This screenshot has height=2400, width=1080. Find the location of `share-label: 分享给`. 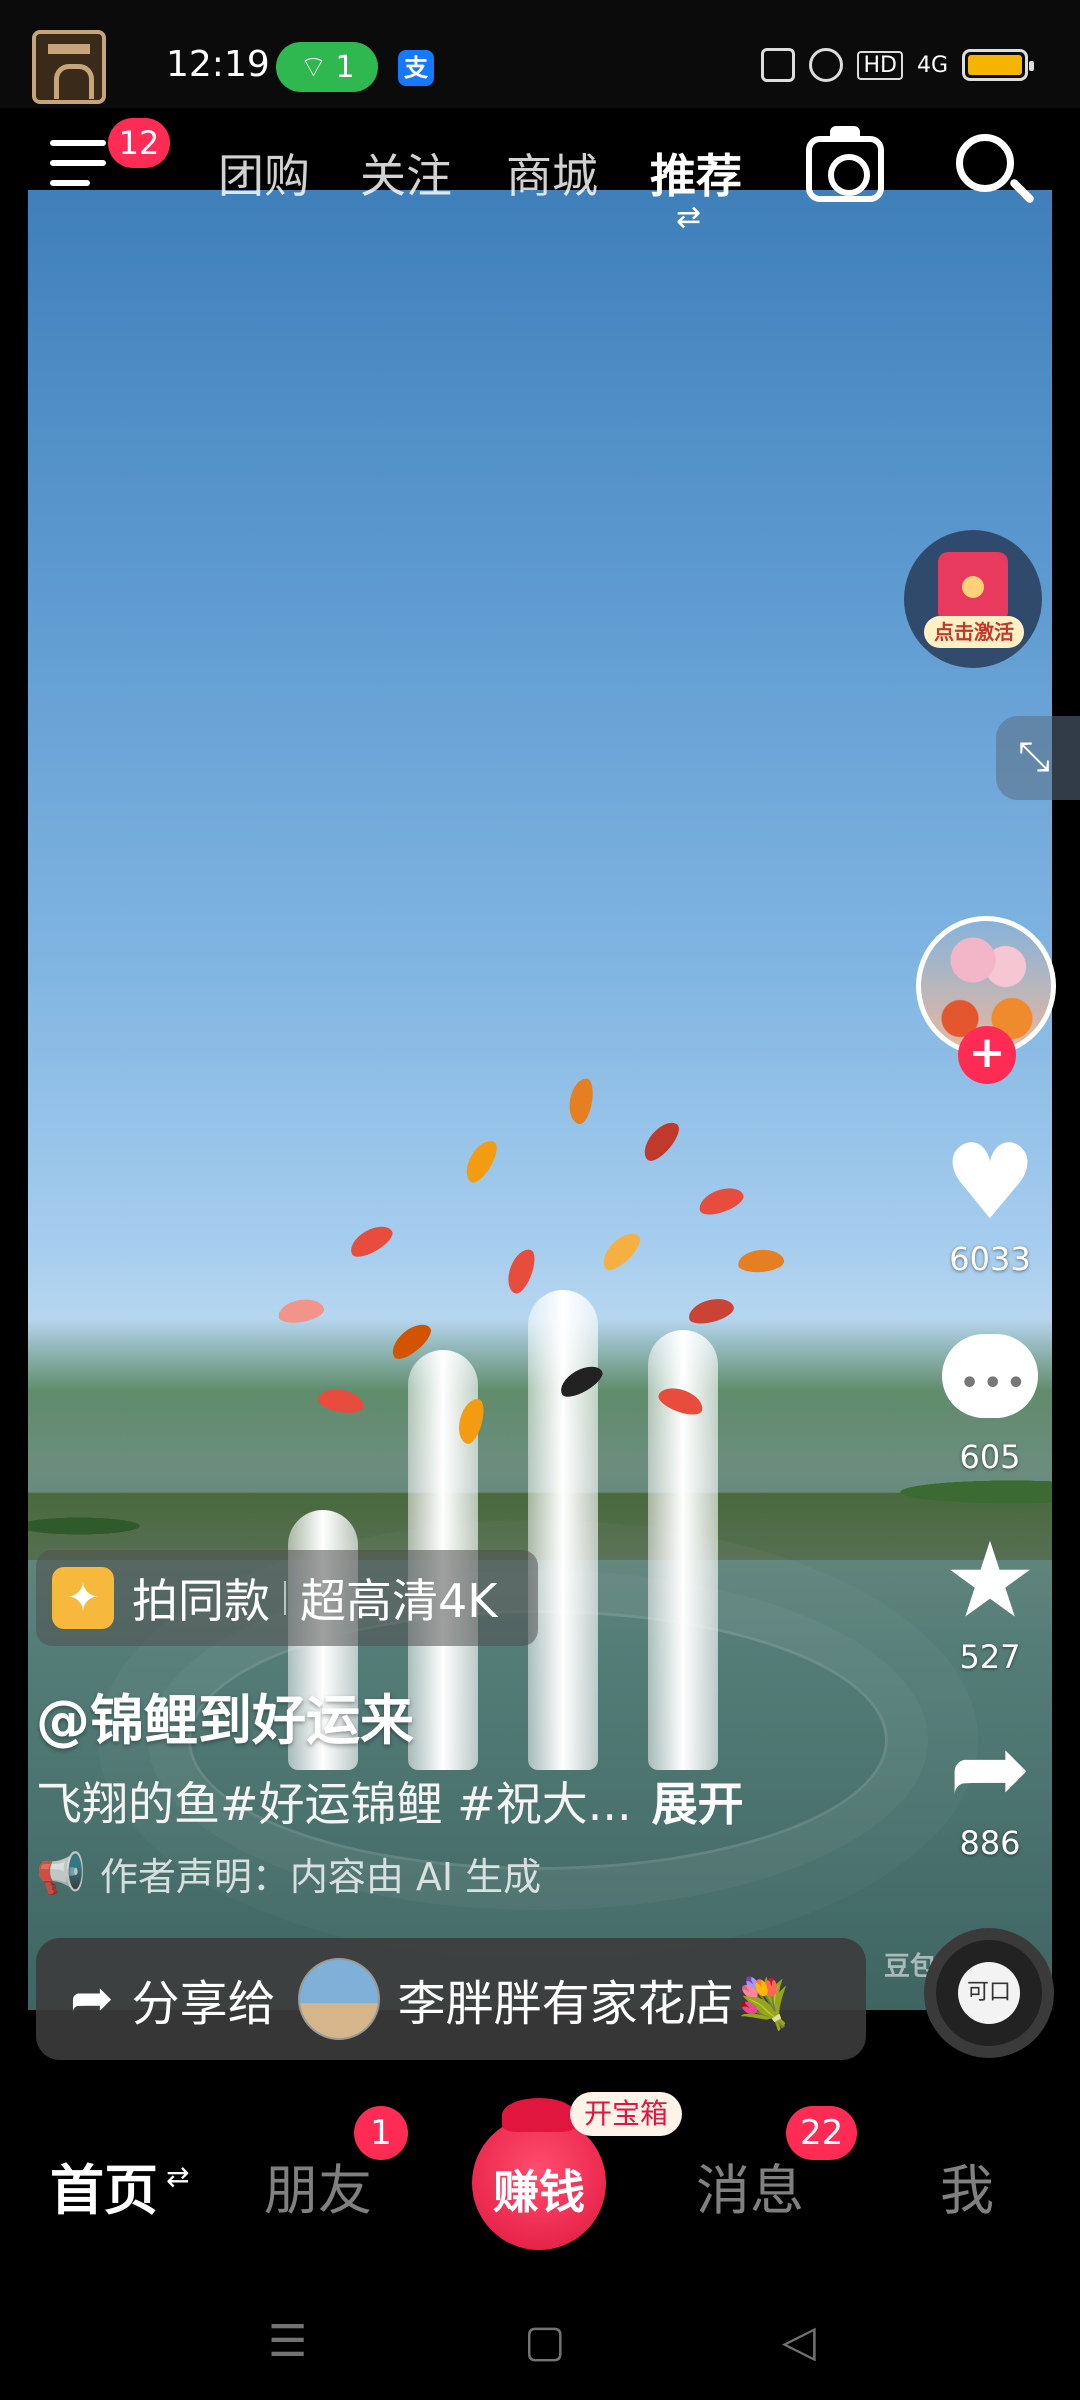

share-label: 分享给 is located at coordinates (203, 2004).